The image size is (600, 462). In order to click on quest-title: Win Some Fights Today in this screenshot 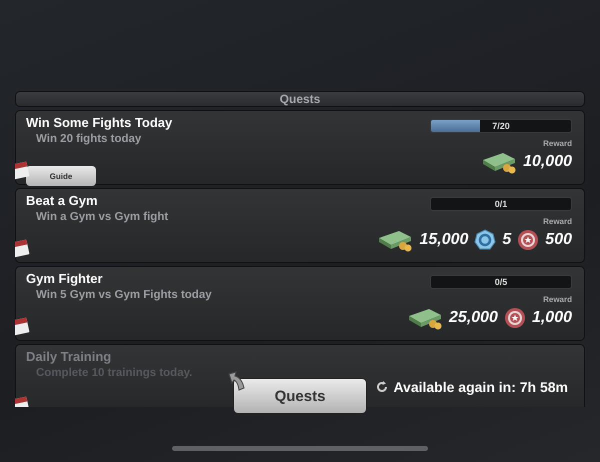, I will do `click(99, 122)`.